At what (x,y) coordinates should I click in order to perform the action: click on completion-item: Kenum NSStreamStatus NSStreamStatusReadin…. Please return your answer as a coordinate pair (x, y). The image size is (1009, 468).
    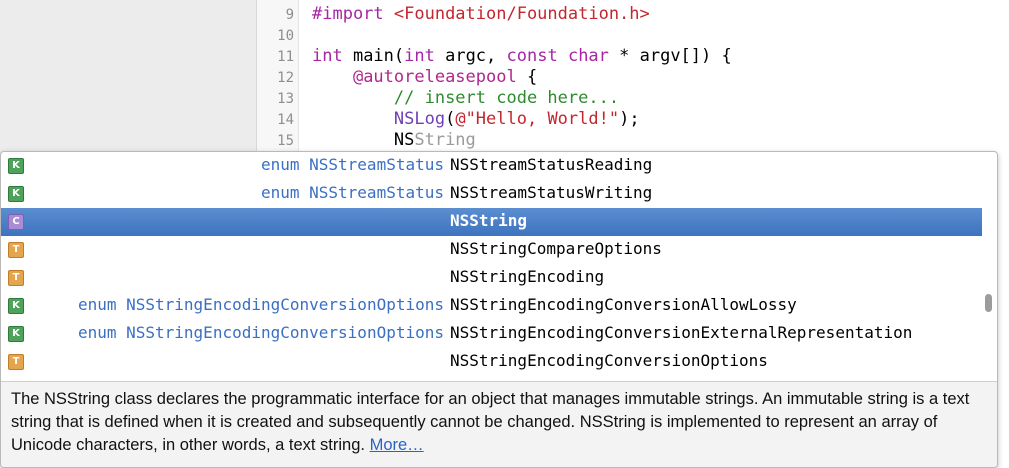
    Looking at the image, I should click on (491, 166).